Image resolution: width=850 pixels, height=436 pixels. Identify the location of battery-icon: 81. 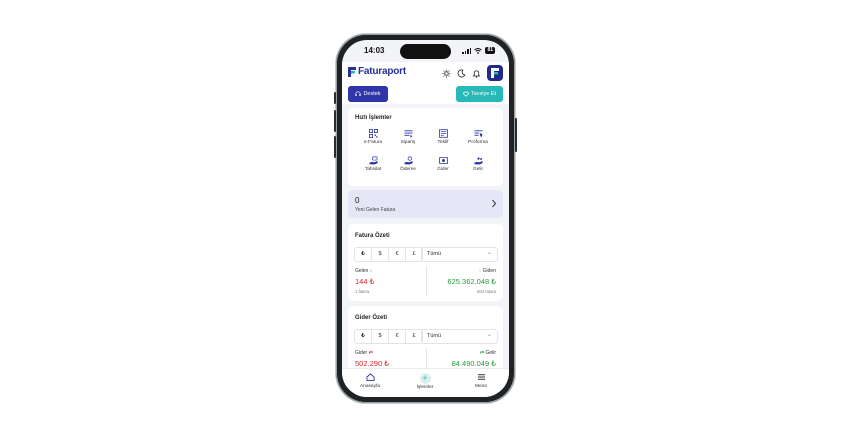
(490, 50).